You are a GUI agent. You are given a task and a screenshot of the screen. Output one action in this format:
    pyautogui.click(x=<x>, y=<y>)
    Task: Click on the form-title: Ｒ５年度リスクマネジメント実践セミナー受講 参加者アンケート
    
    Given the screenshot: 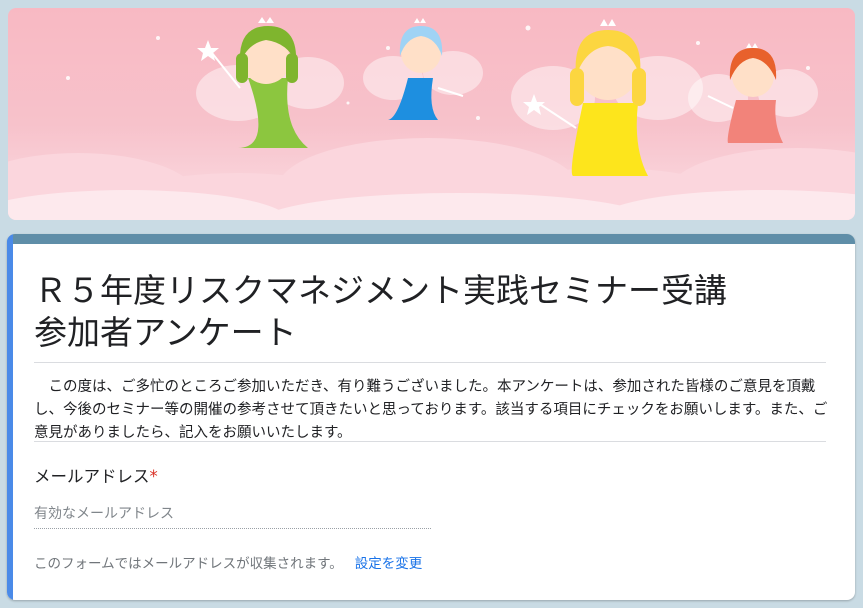 What is the action you would take?
    pyautogui.click(x=429, y=312)
    